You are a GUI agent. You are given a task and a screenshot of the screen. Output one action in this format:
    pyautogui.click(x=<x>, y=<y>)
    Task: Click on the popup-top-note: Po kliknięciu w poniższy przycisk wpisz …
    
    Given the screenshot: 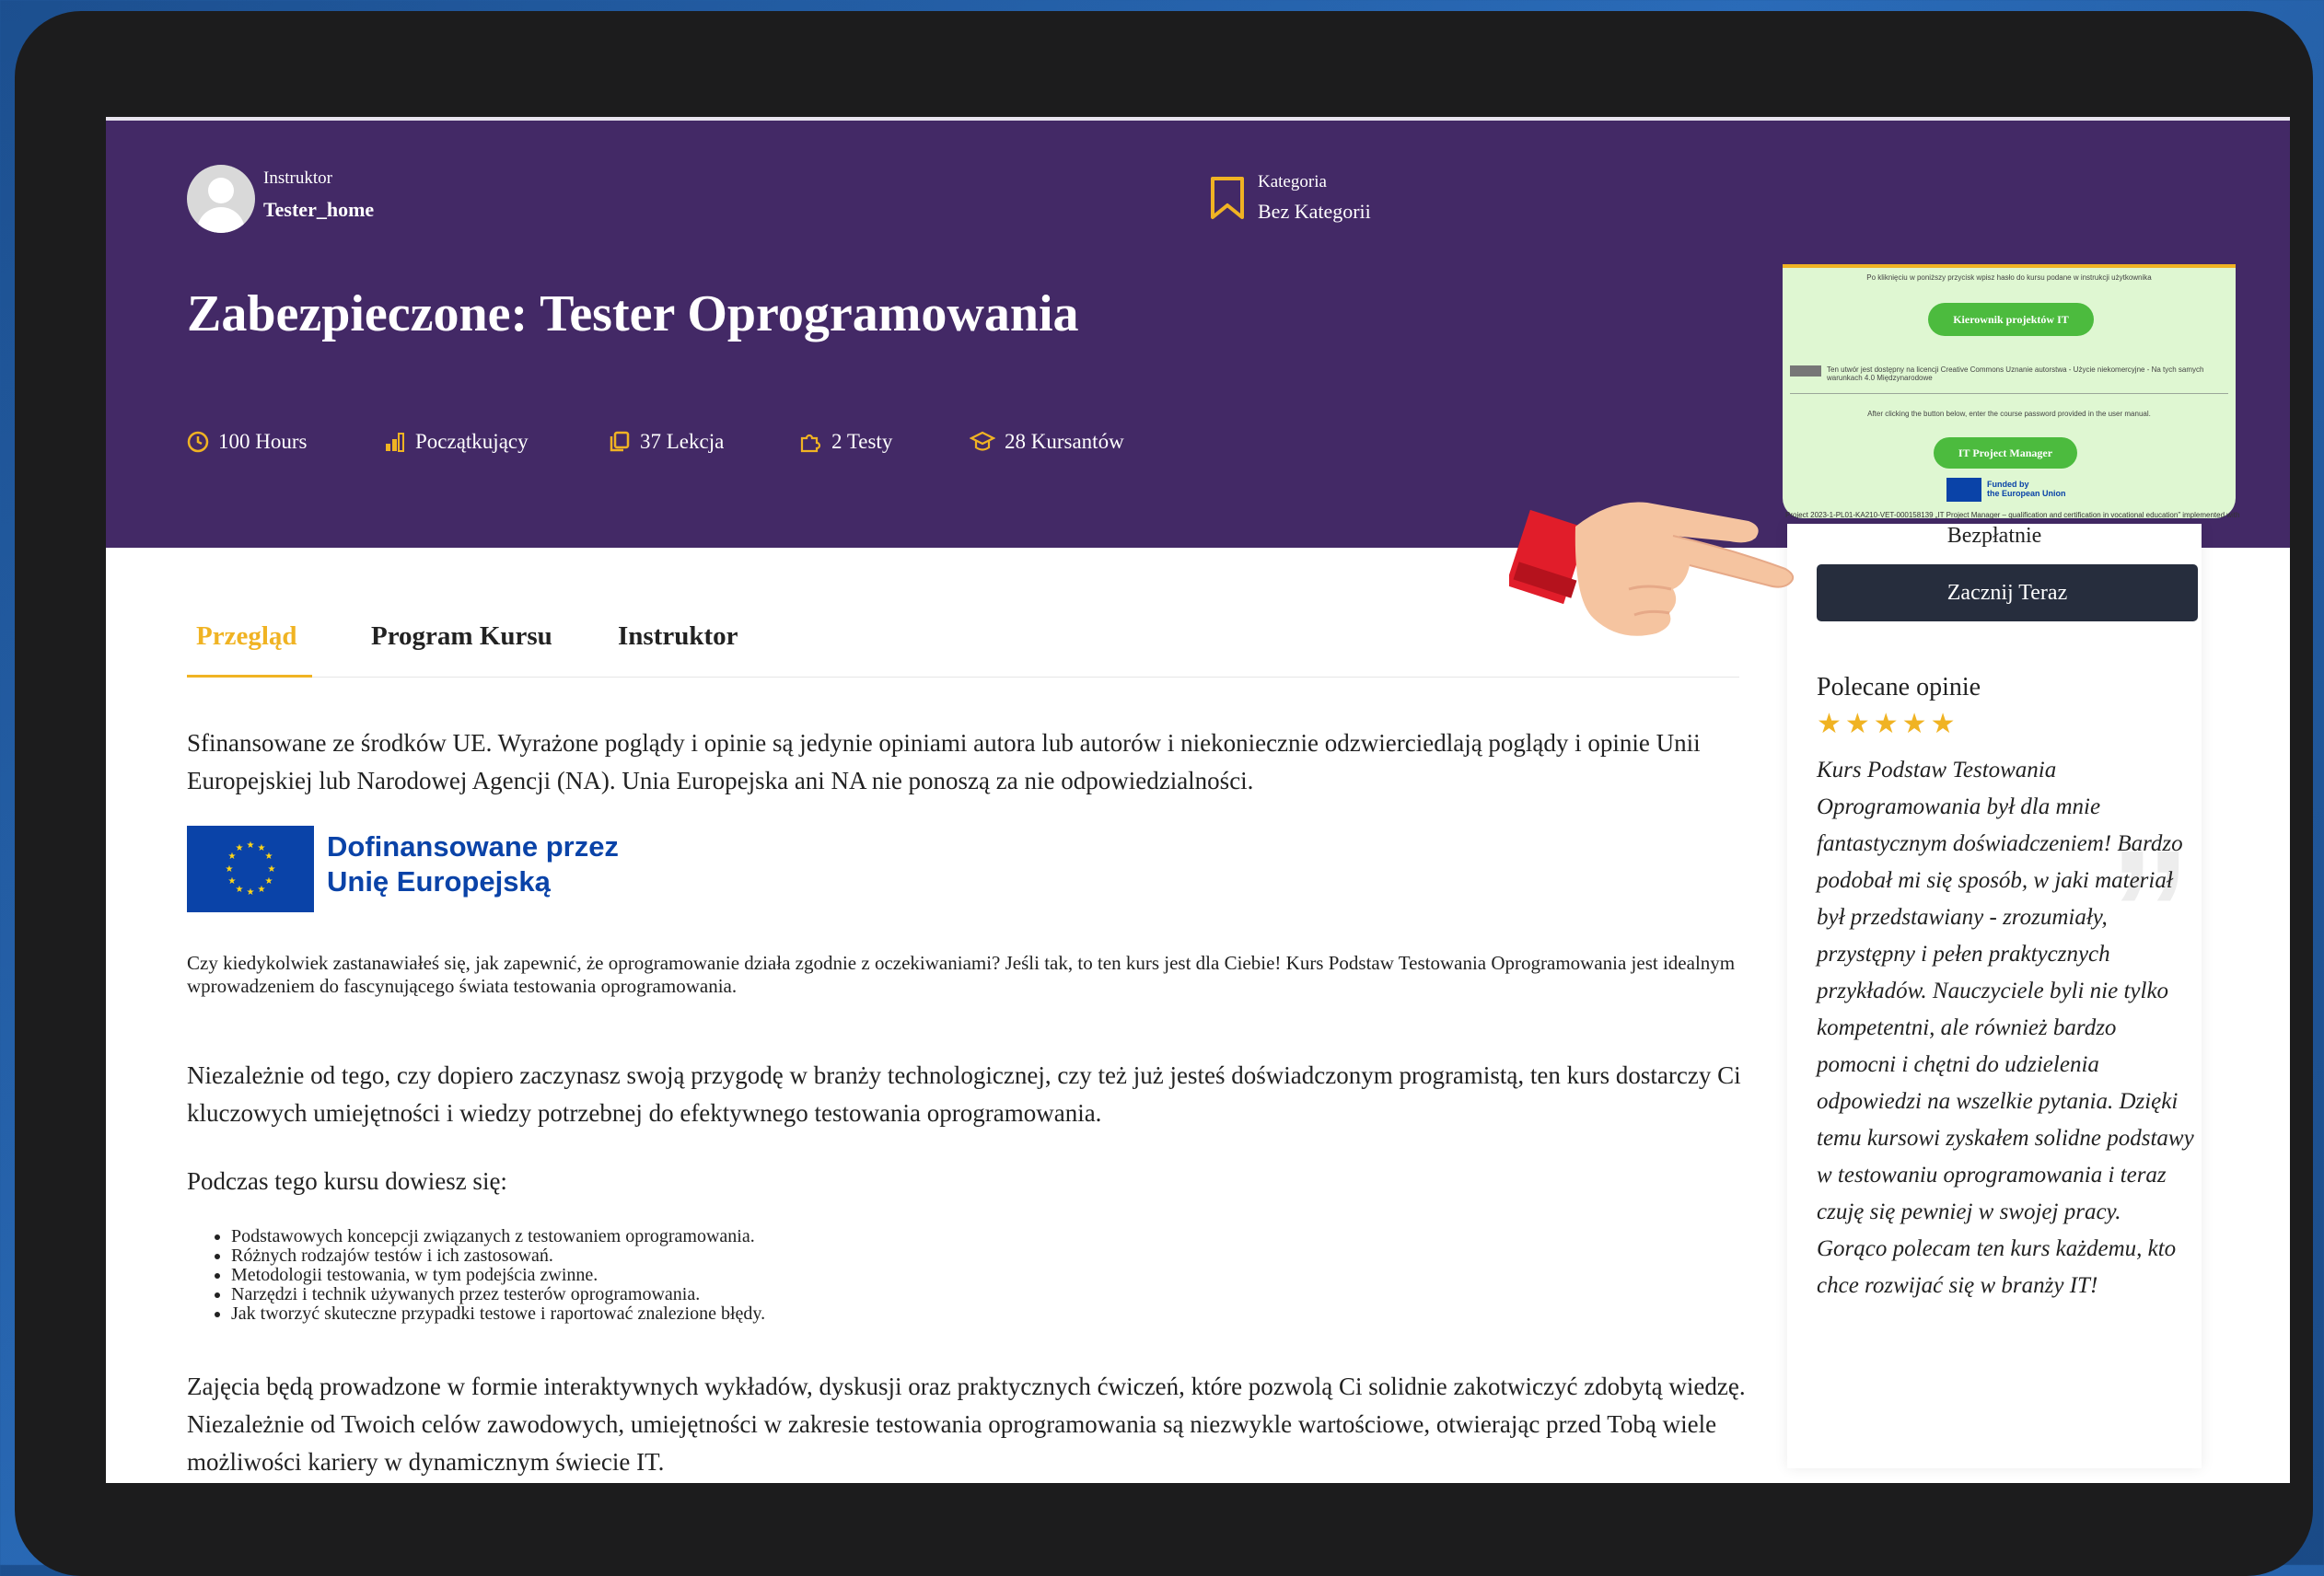 What is the action you would take?
    pyautogui.click(x=2009, y=277)
    